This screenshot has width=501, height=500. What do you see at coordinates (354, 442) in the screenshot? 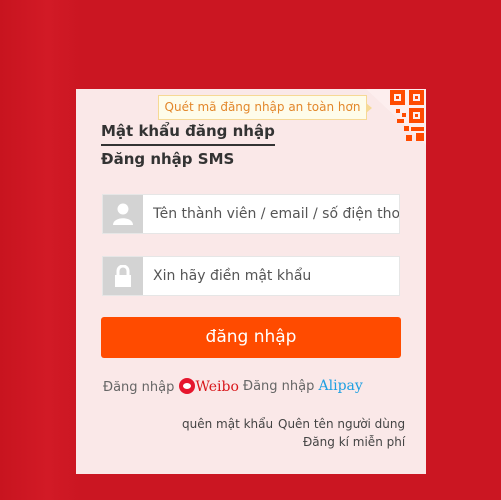
I see `register-link: Đăng kí miễn phí` at bounding box center [354, 442].